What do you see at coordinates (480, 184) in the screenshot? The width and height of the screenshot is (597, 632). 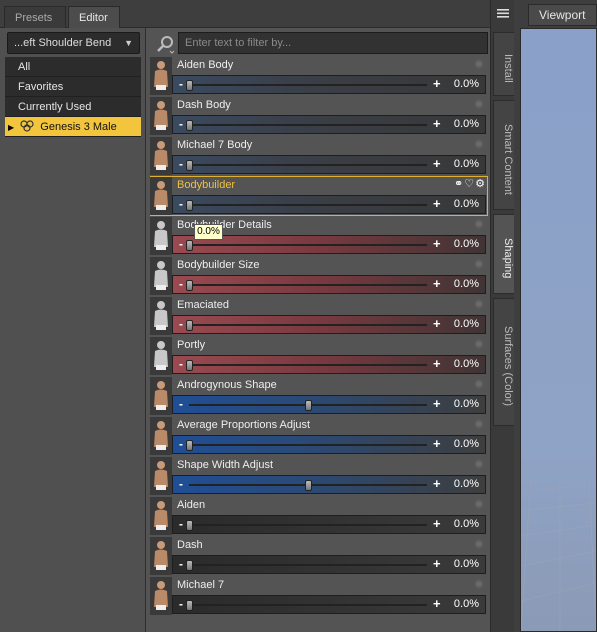 I see `gear-icon: ⚙` at bounding box center [480, 184].